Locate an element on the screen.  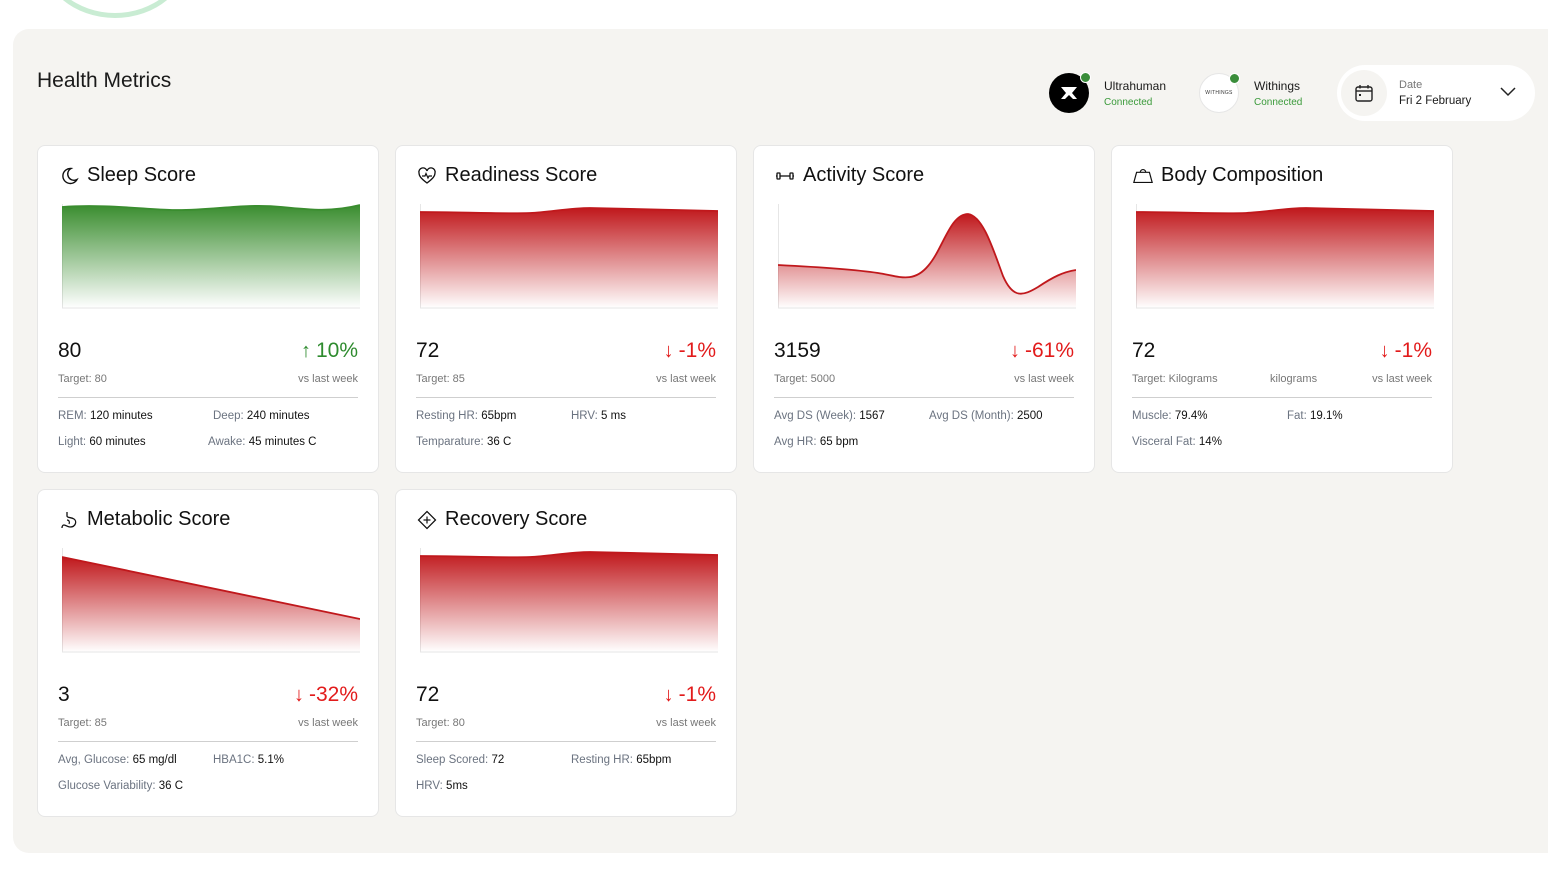
stat-label: HRV: is located at coordinates (429, 786).